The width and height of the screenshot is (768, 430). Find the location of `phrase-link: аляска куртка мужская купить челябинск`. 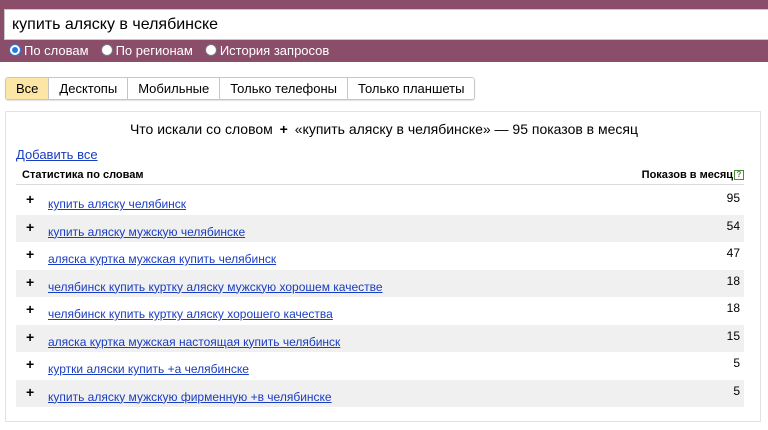

phrase-link: аляска куртка мужская купить челябинск is located at coordinates (162, 259).